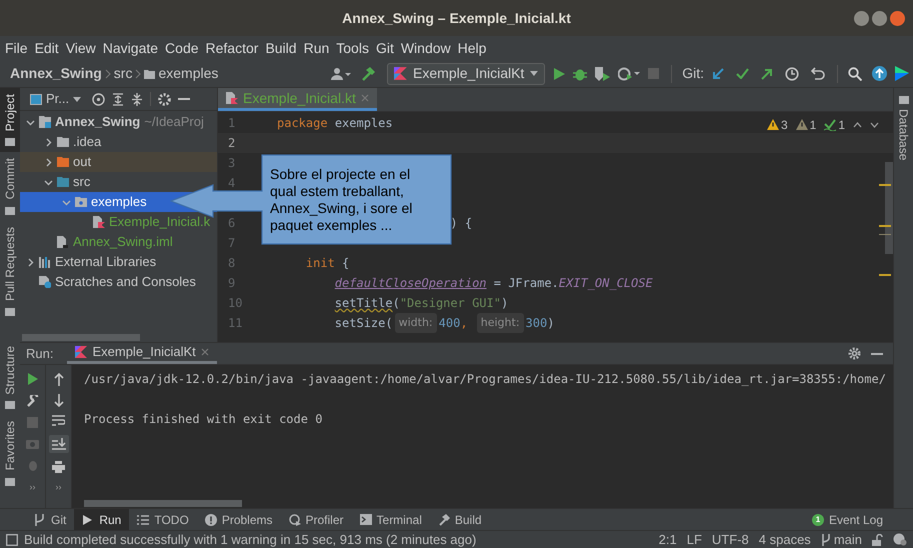  I want to click on soft-wrap-icon, so click(58, 421).